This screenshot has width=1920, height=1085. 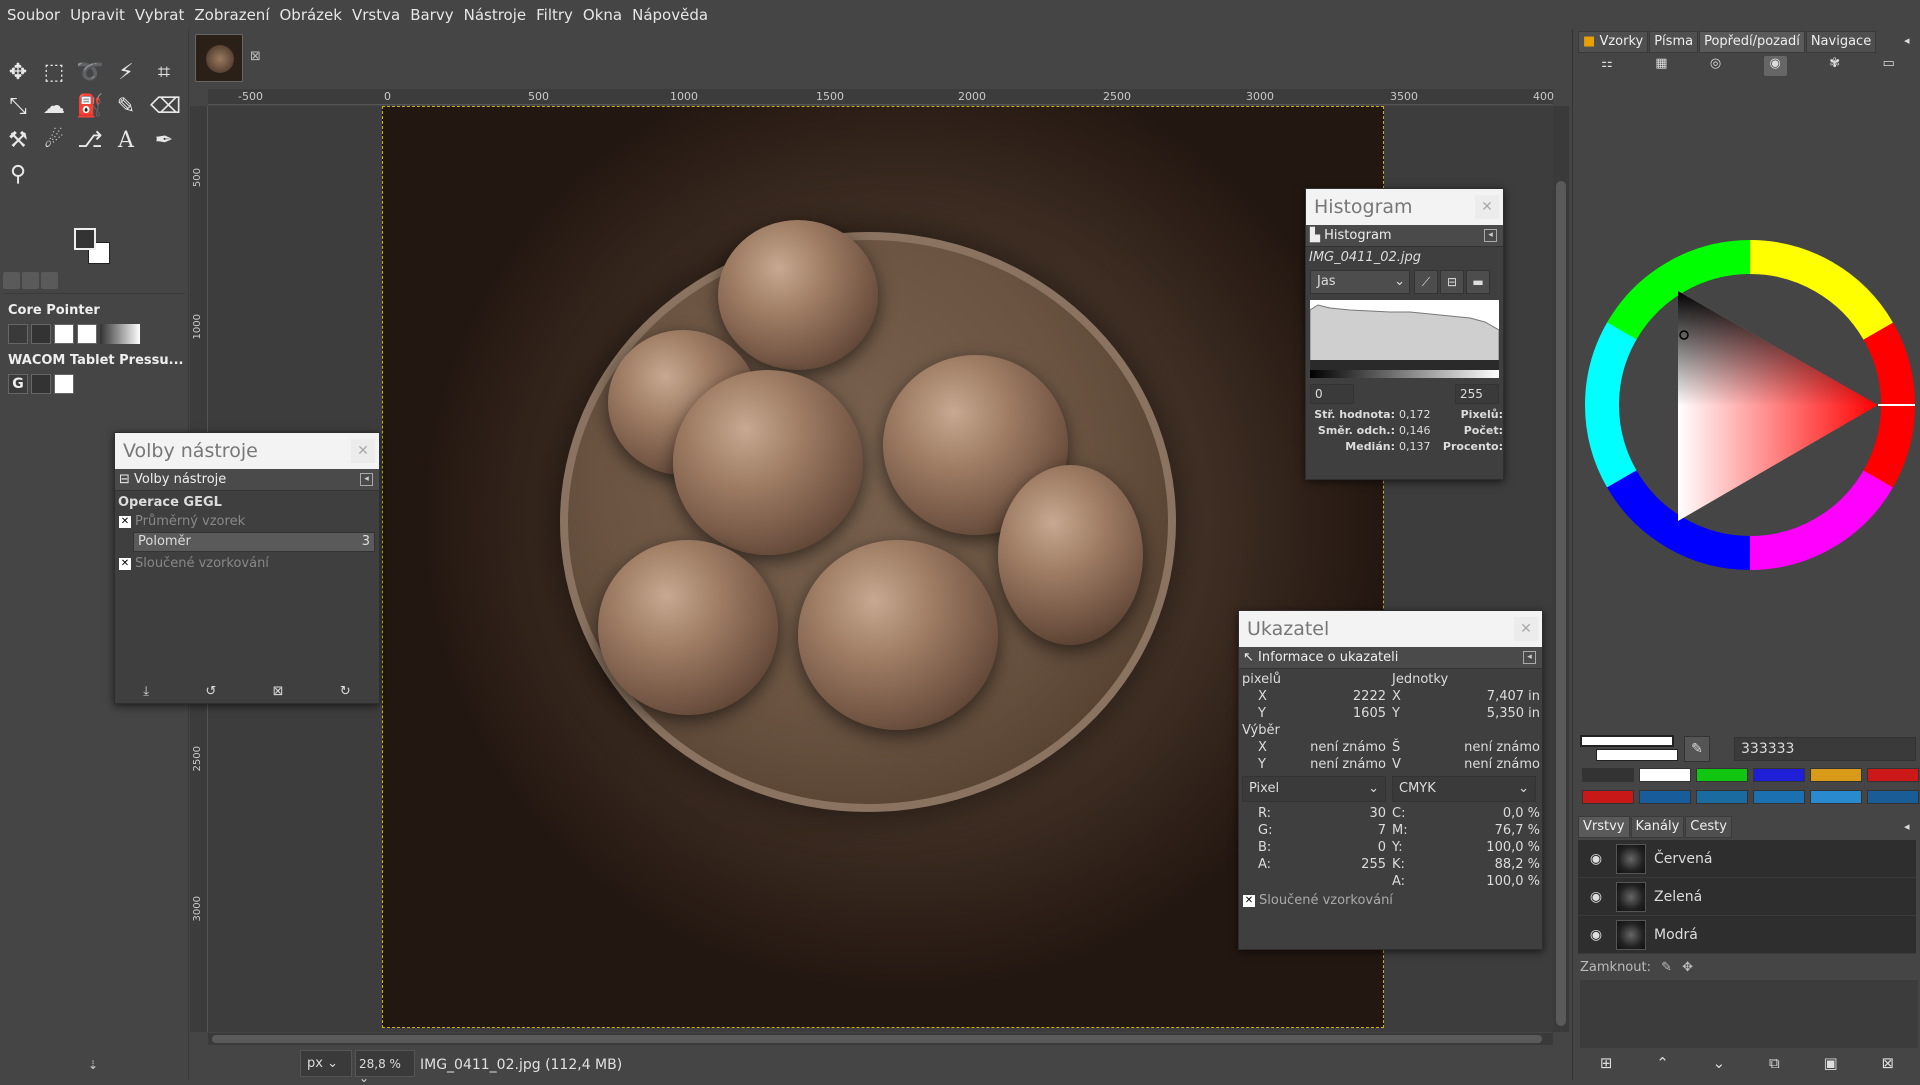 What do you see at coordinates (33, 15) in the screenshot?
I see `menu-file: Soubor` at bounding box center [33, 15].